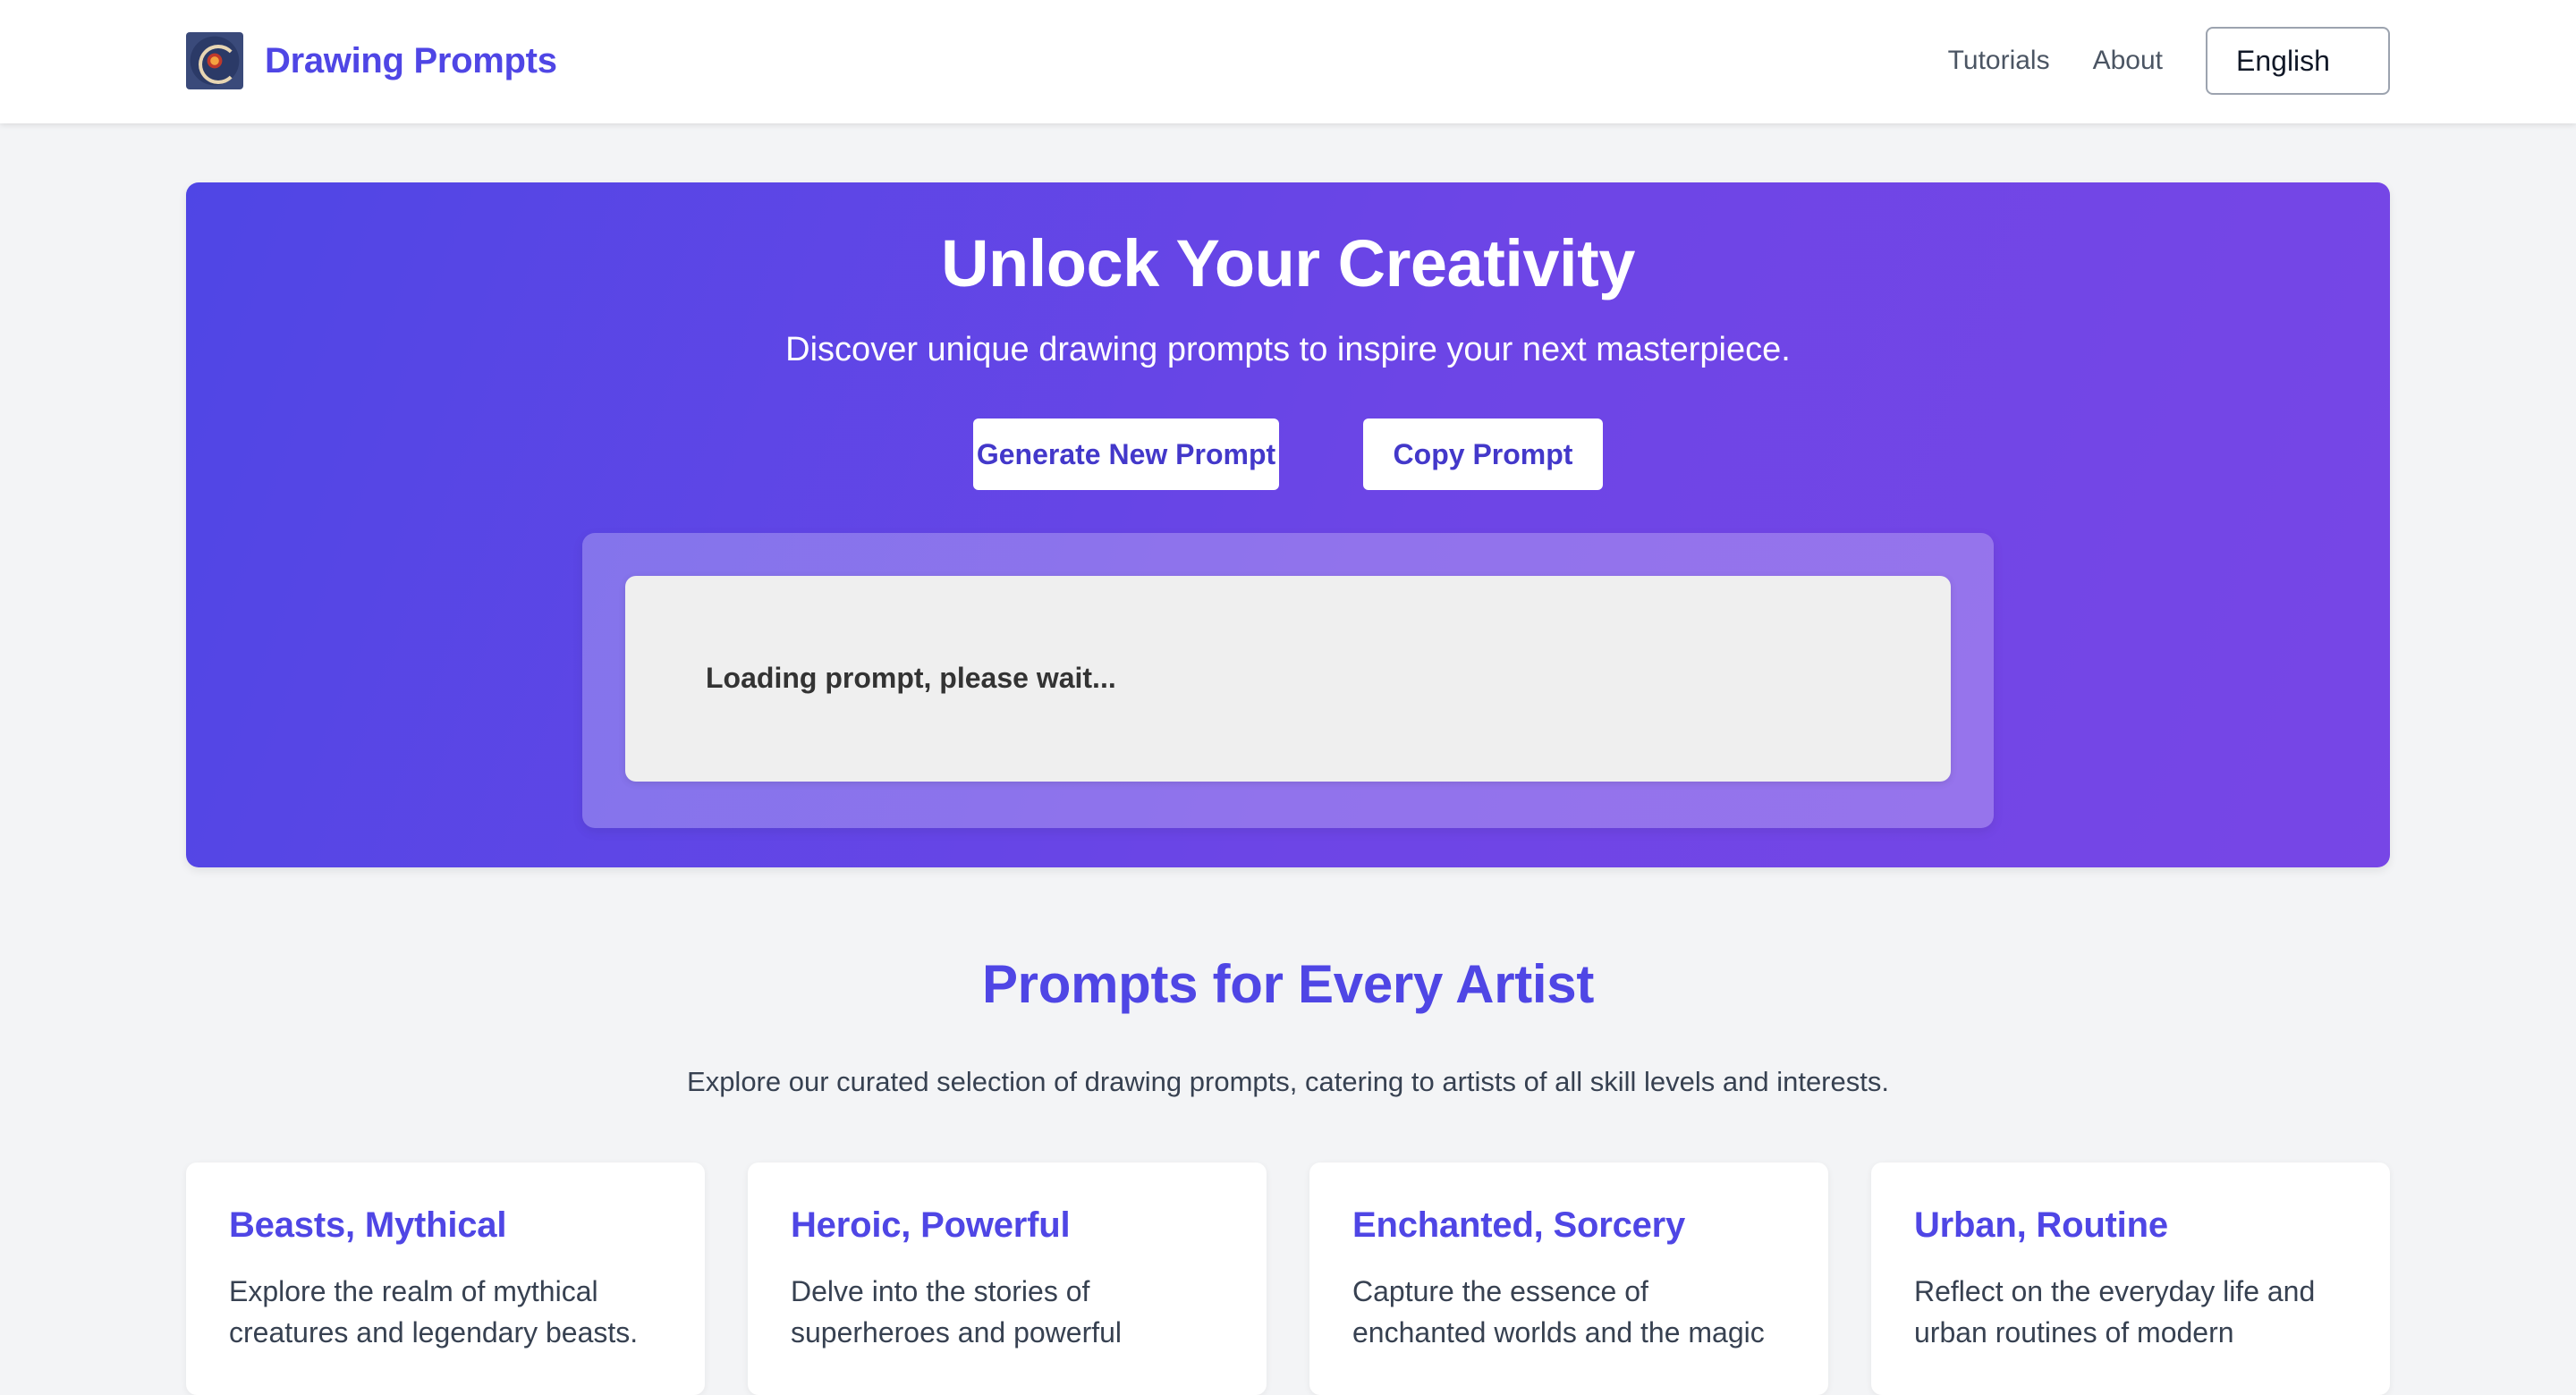  What do you see at coordinates (368, 1225) in the screenshot?
I see `card-title: Beasts, Mythical` at bounding box center [368, 1225].